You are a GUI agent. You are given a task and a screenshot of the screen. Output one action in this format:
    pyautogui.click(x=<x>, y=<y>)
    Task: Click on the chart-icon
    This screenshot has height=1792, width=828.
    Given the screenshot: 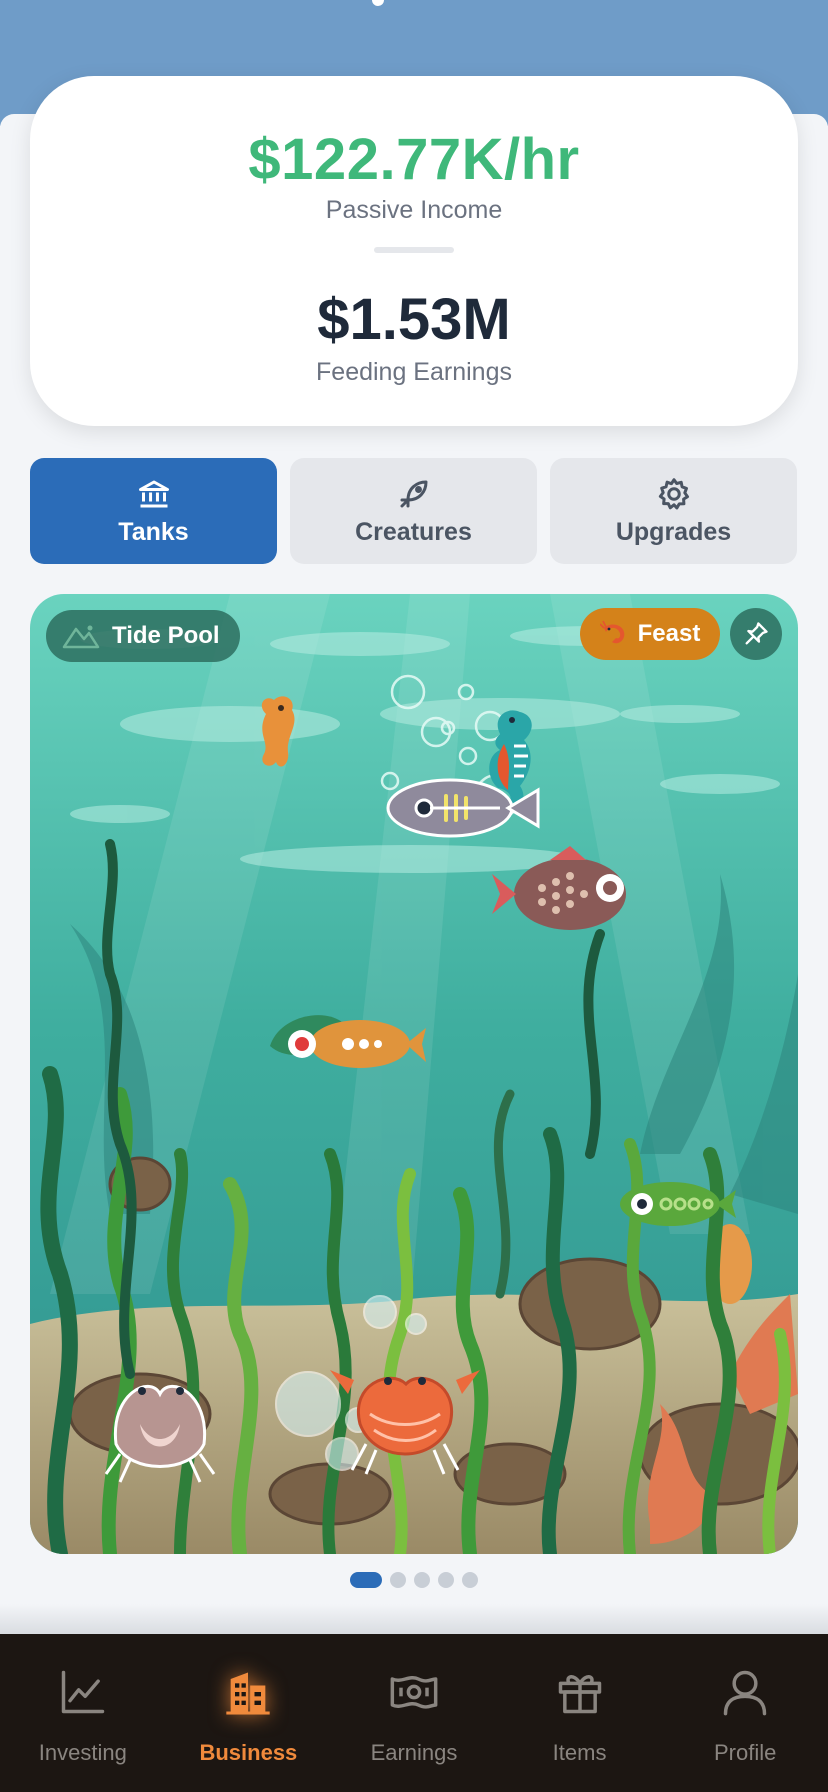 What is the action you would take?
    pyautogui.click(x=83, y=1692)
    